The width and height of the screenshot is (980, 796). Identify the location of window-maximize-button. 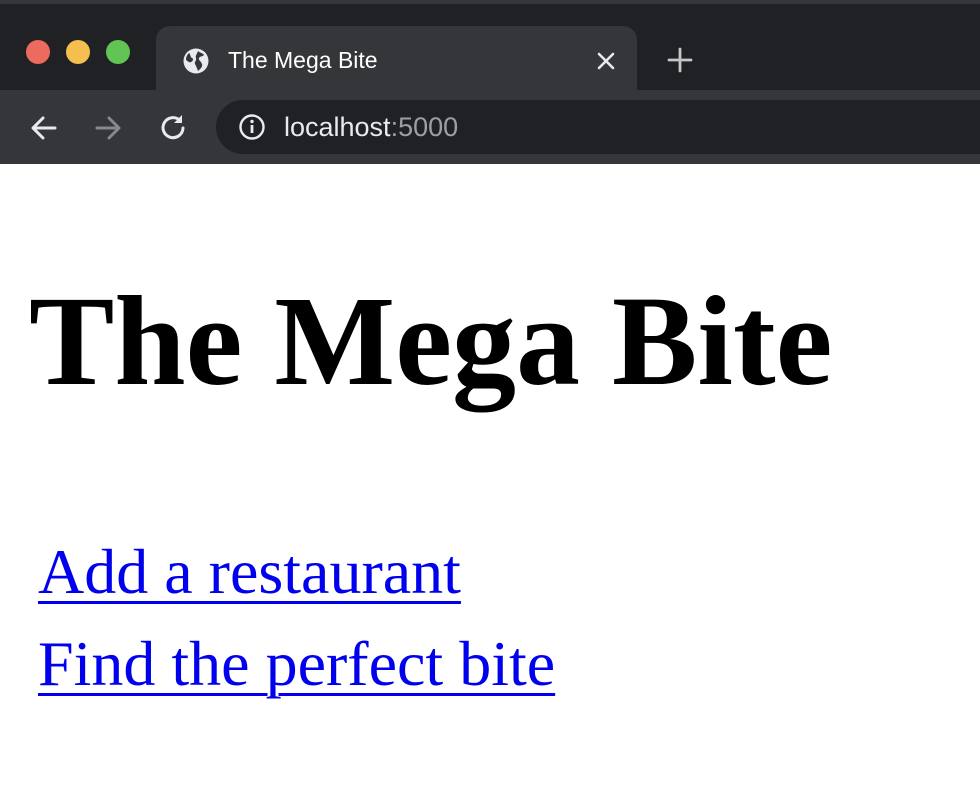
(118, 52).